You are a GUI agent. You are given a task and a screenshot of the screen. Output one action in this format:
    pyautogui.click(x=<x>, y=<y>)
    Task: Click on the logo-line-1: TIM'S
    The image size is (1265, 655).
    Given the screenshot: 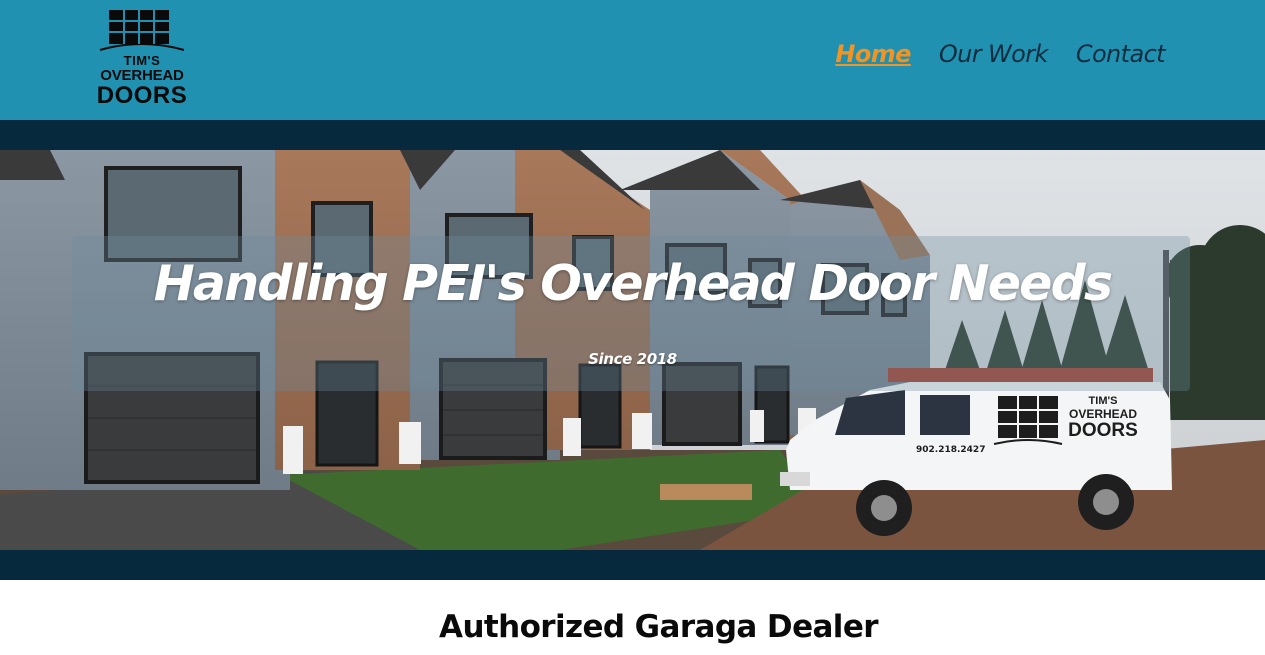 What is the action you would take?
    pyautogui.click(x=142, y=60)
    